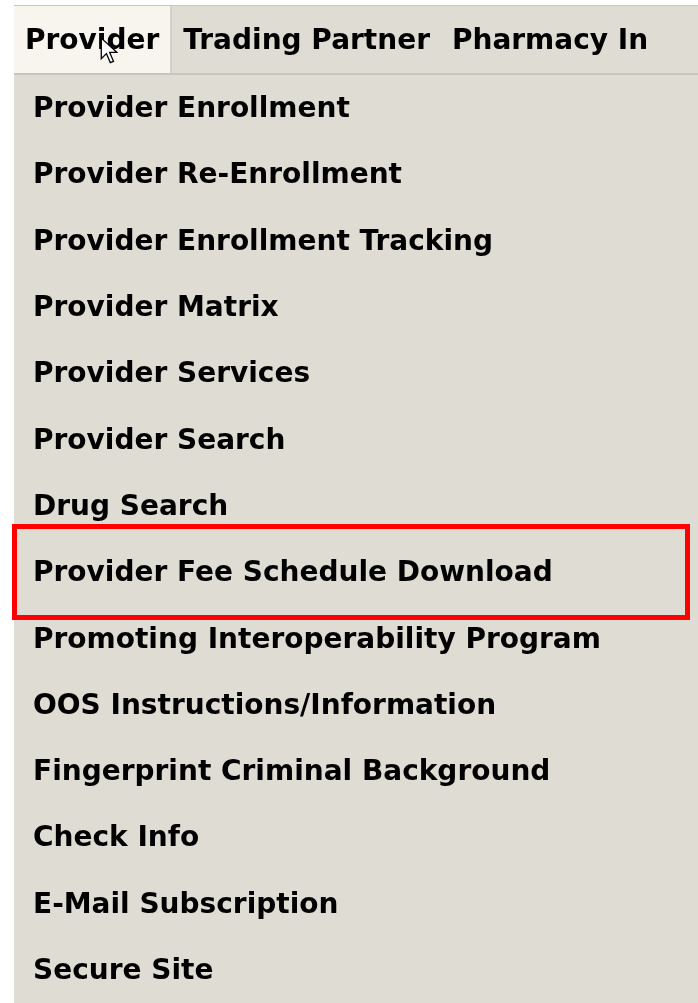 The width and height of the screenshot is (698, 1003). What do you see at coordinates (352, 307) in the screenshot?
I see `menu-item: Provider Matrix` at bounding box center [352, 307].